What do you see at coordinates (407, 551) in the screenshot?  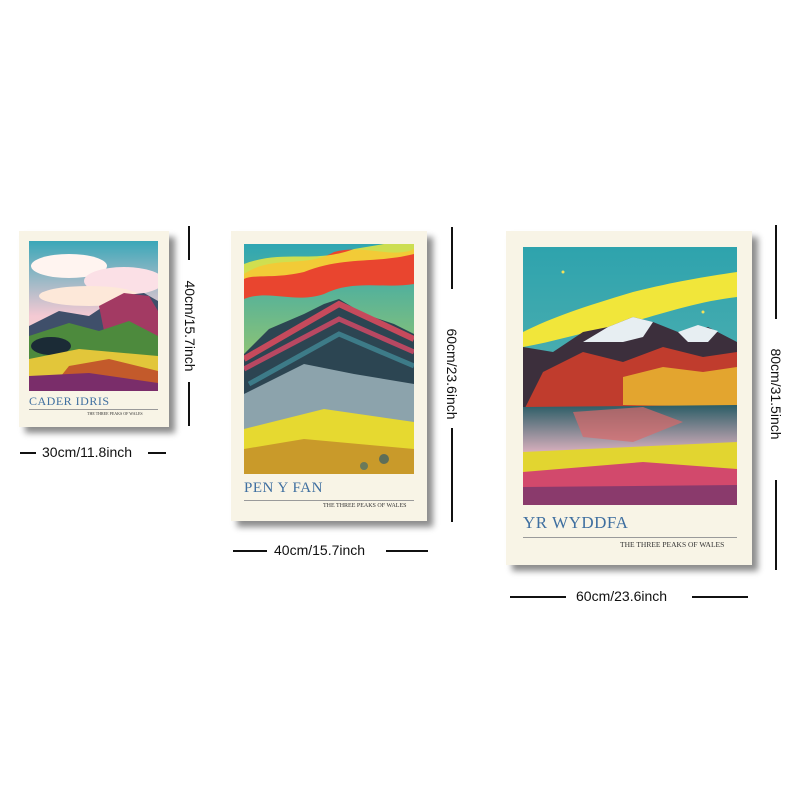 I see `pen-y-fan-width-right-line` at bounding box center [407, 551].